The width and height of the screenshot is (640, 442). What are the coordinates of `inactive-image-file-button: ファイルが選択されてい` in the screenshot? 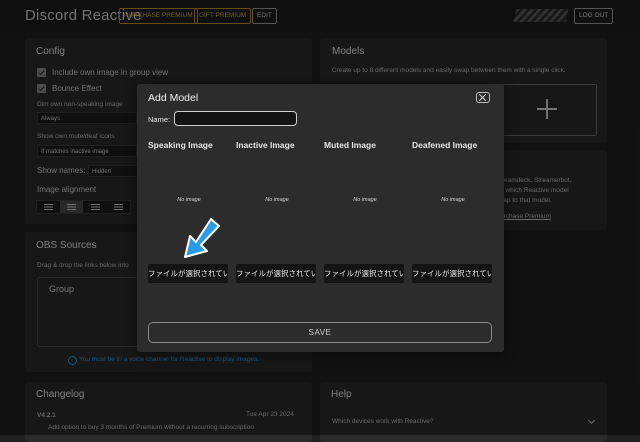 It's located at (276, 273).